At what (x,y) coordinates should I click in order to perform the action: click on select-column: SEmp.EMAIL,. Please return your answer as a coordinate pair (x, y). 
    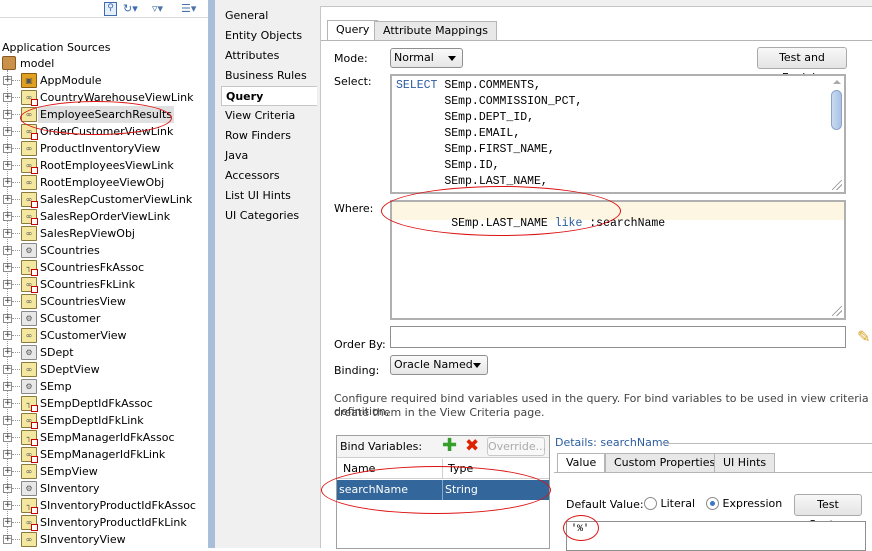
    Looking at the image, I should click on (482, 133).